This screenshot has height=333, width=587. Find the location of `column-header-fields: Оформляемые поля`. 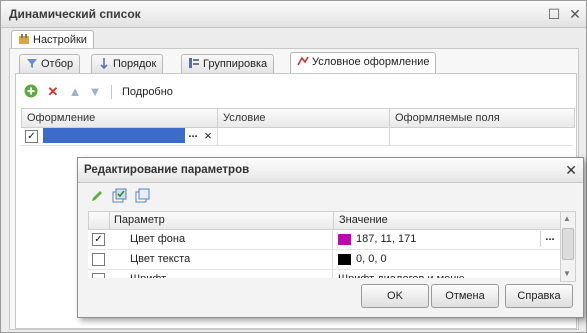

column-header-fields: Оформляемые поля is located at coordinates (481, 118).